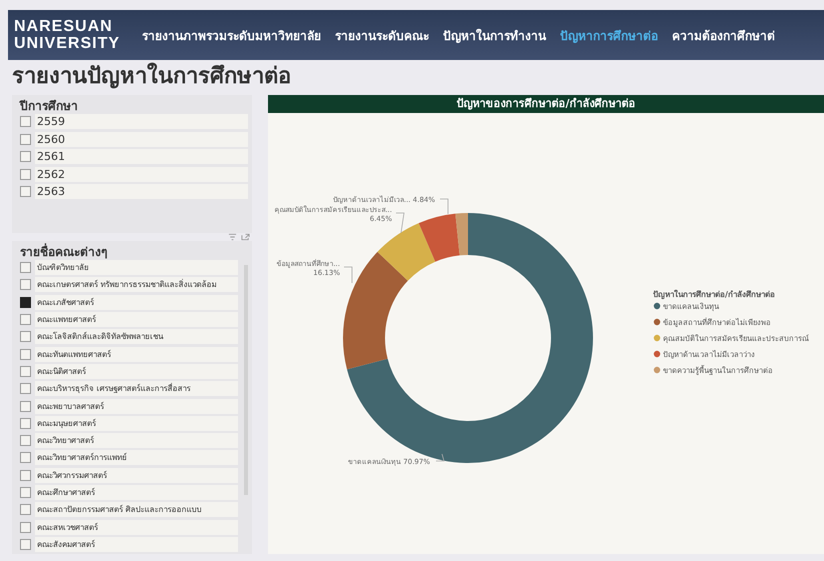 The height and width of the screenshot is (561, 824). I want to click on logo-text: NARESUAN, so click(64, 26).